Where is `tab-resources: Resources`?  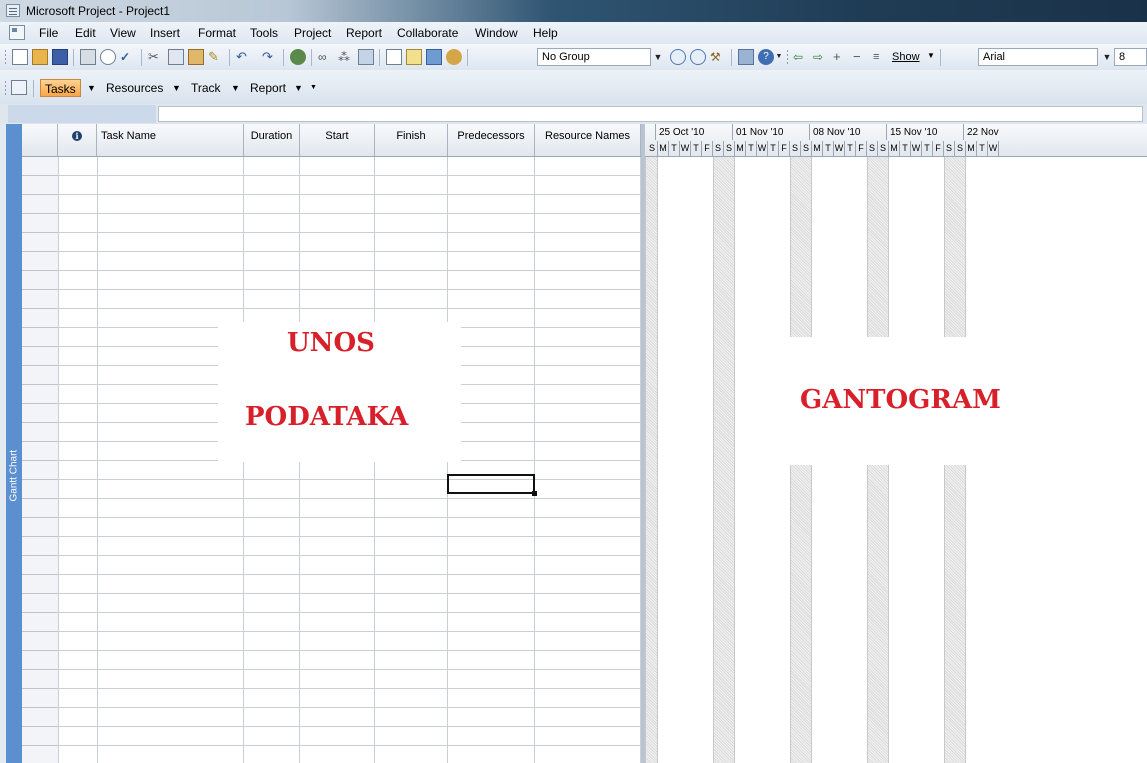
tab-resources: Resources is located at coordinates (134, 88).